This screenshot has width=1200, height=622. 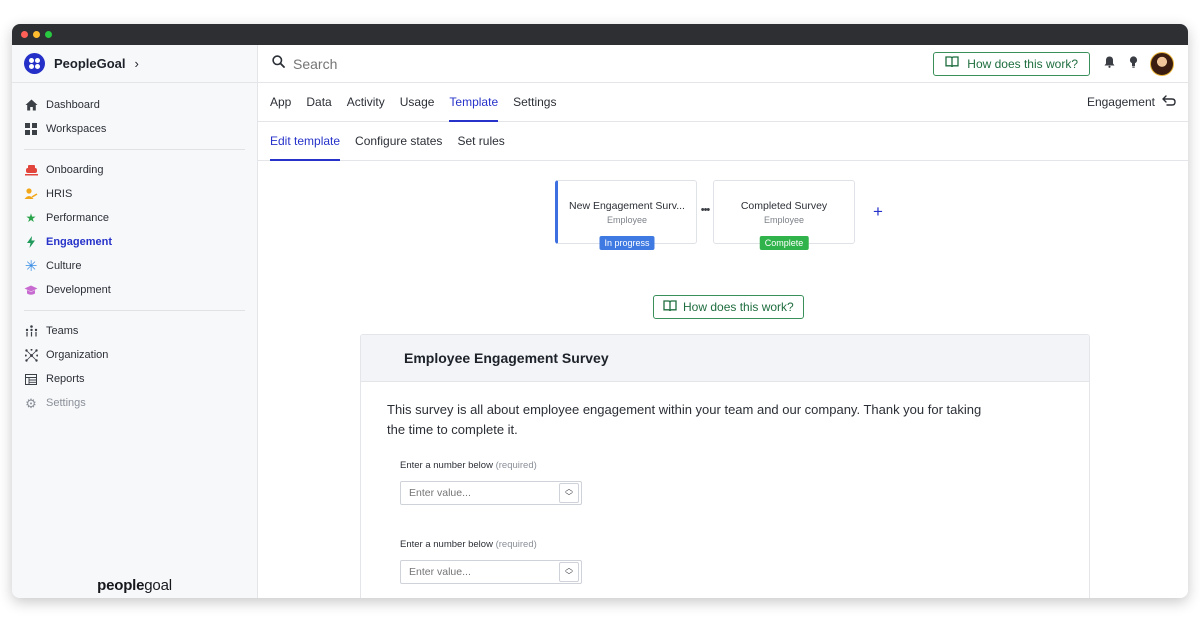 What do you see at coordinates (48, 34) in the screenshot?
I see `maximize-window-button` at bounding box center [48, 34].